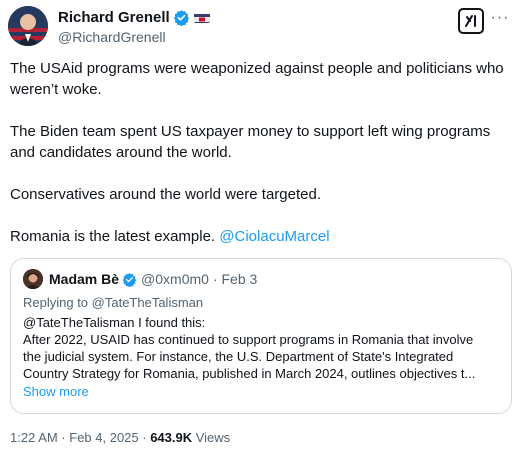  I want to click on views-label: Views, so click(211, 437).